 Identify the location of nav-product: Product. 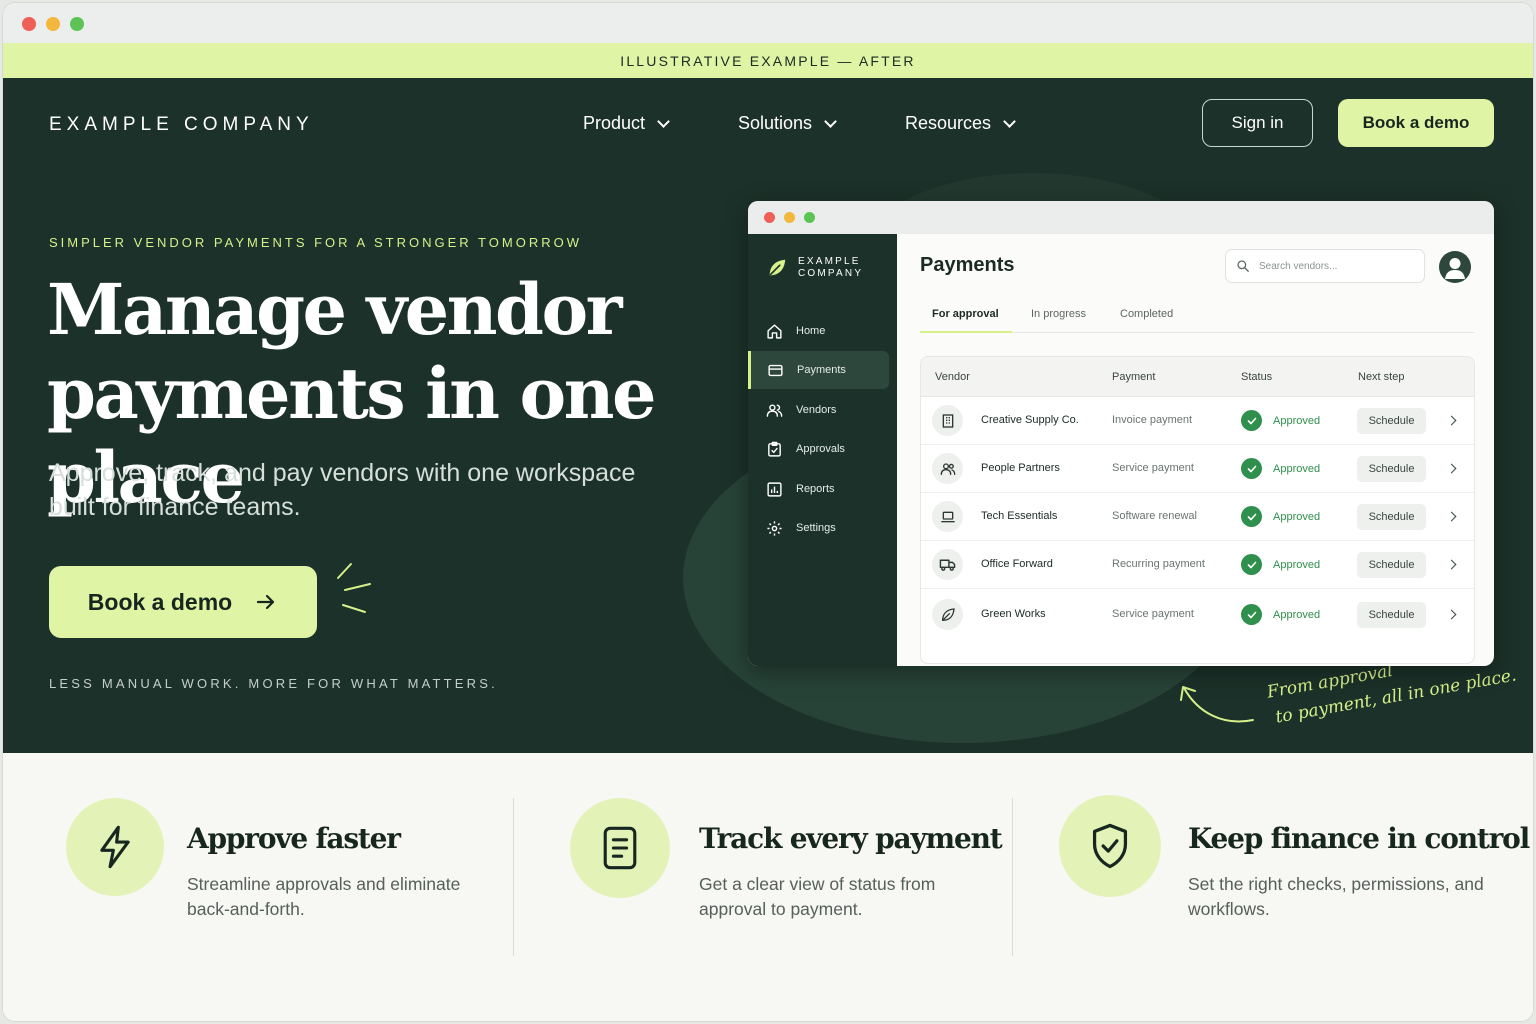
(626, 123).